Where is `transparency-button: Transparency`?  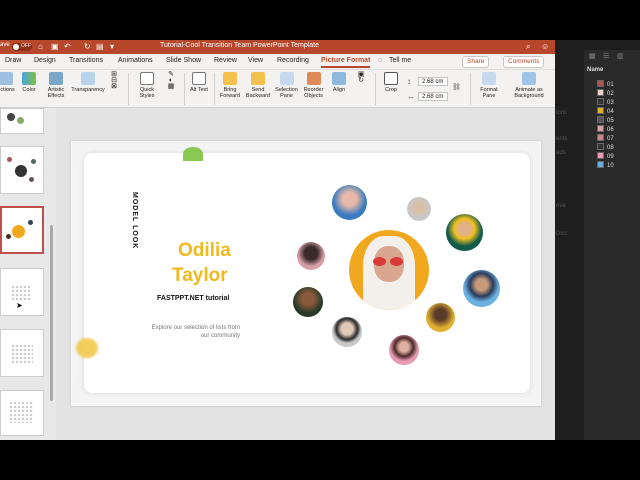 transparency-button: Transparency is located at coordinates (88, 82).